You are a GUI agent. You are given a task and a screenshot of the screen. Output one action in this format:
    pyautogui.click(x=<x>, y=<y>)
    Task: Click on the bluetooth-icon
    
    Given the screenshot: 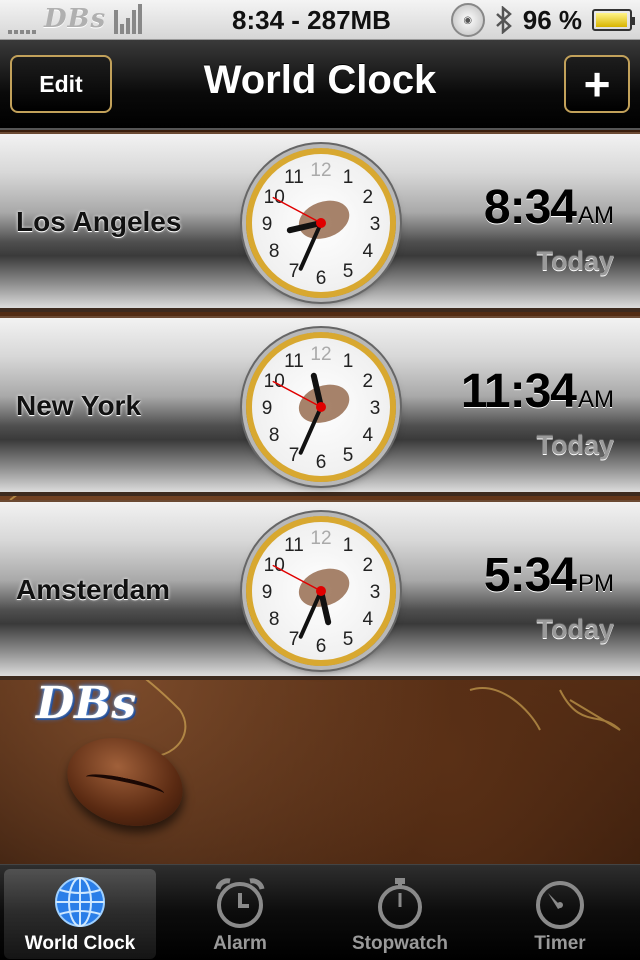 What is the action you would take?
    pyautogui.click(x=503, y=20)
    